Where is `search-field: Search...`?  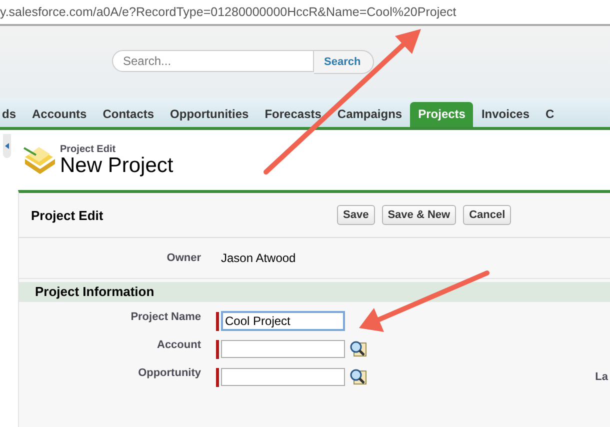 search-field: Search... is located at coordinates (213, 61).